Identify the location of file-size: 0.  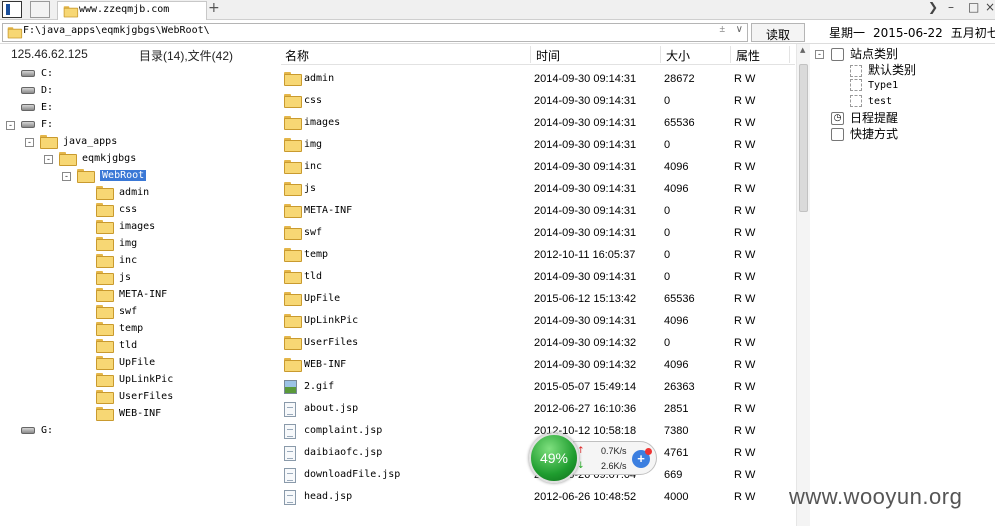
(667, 233).